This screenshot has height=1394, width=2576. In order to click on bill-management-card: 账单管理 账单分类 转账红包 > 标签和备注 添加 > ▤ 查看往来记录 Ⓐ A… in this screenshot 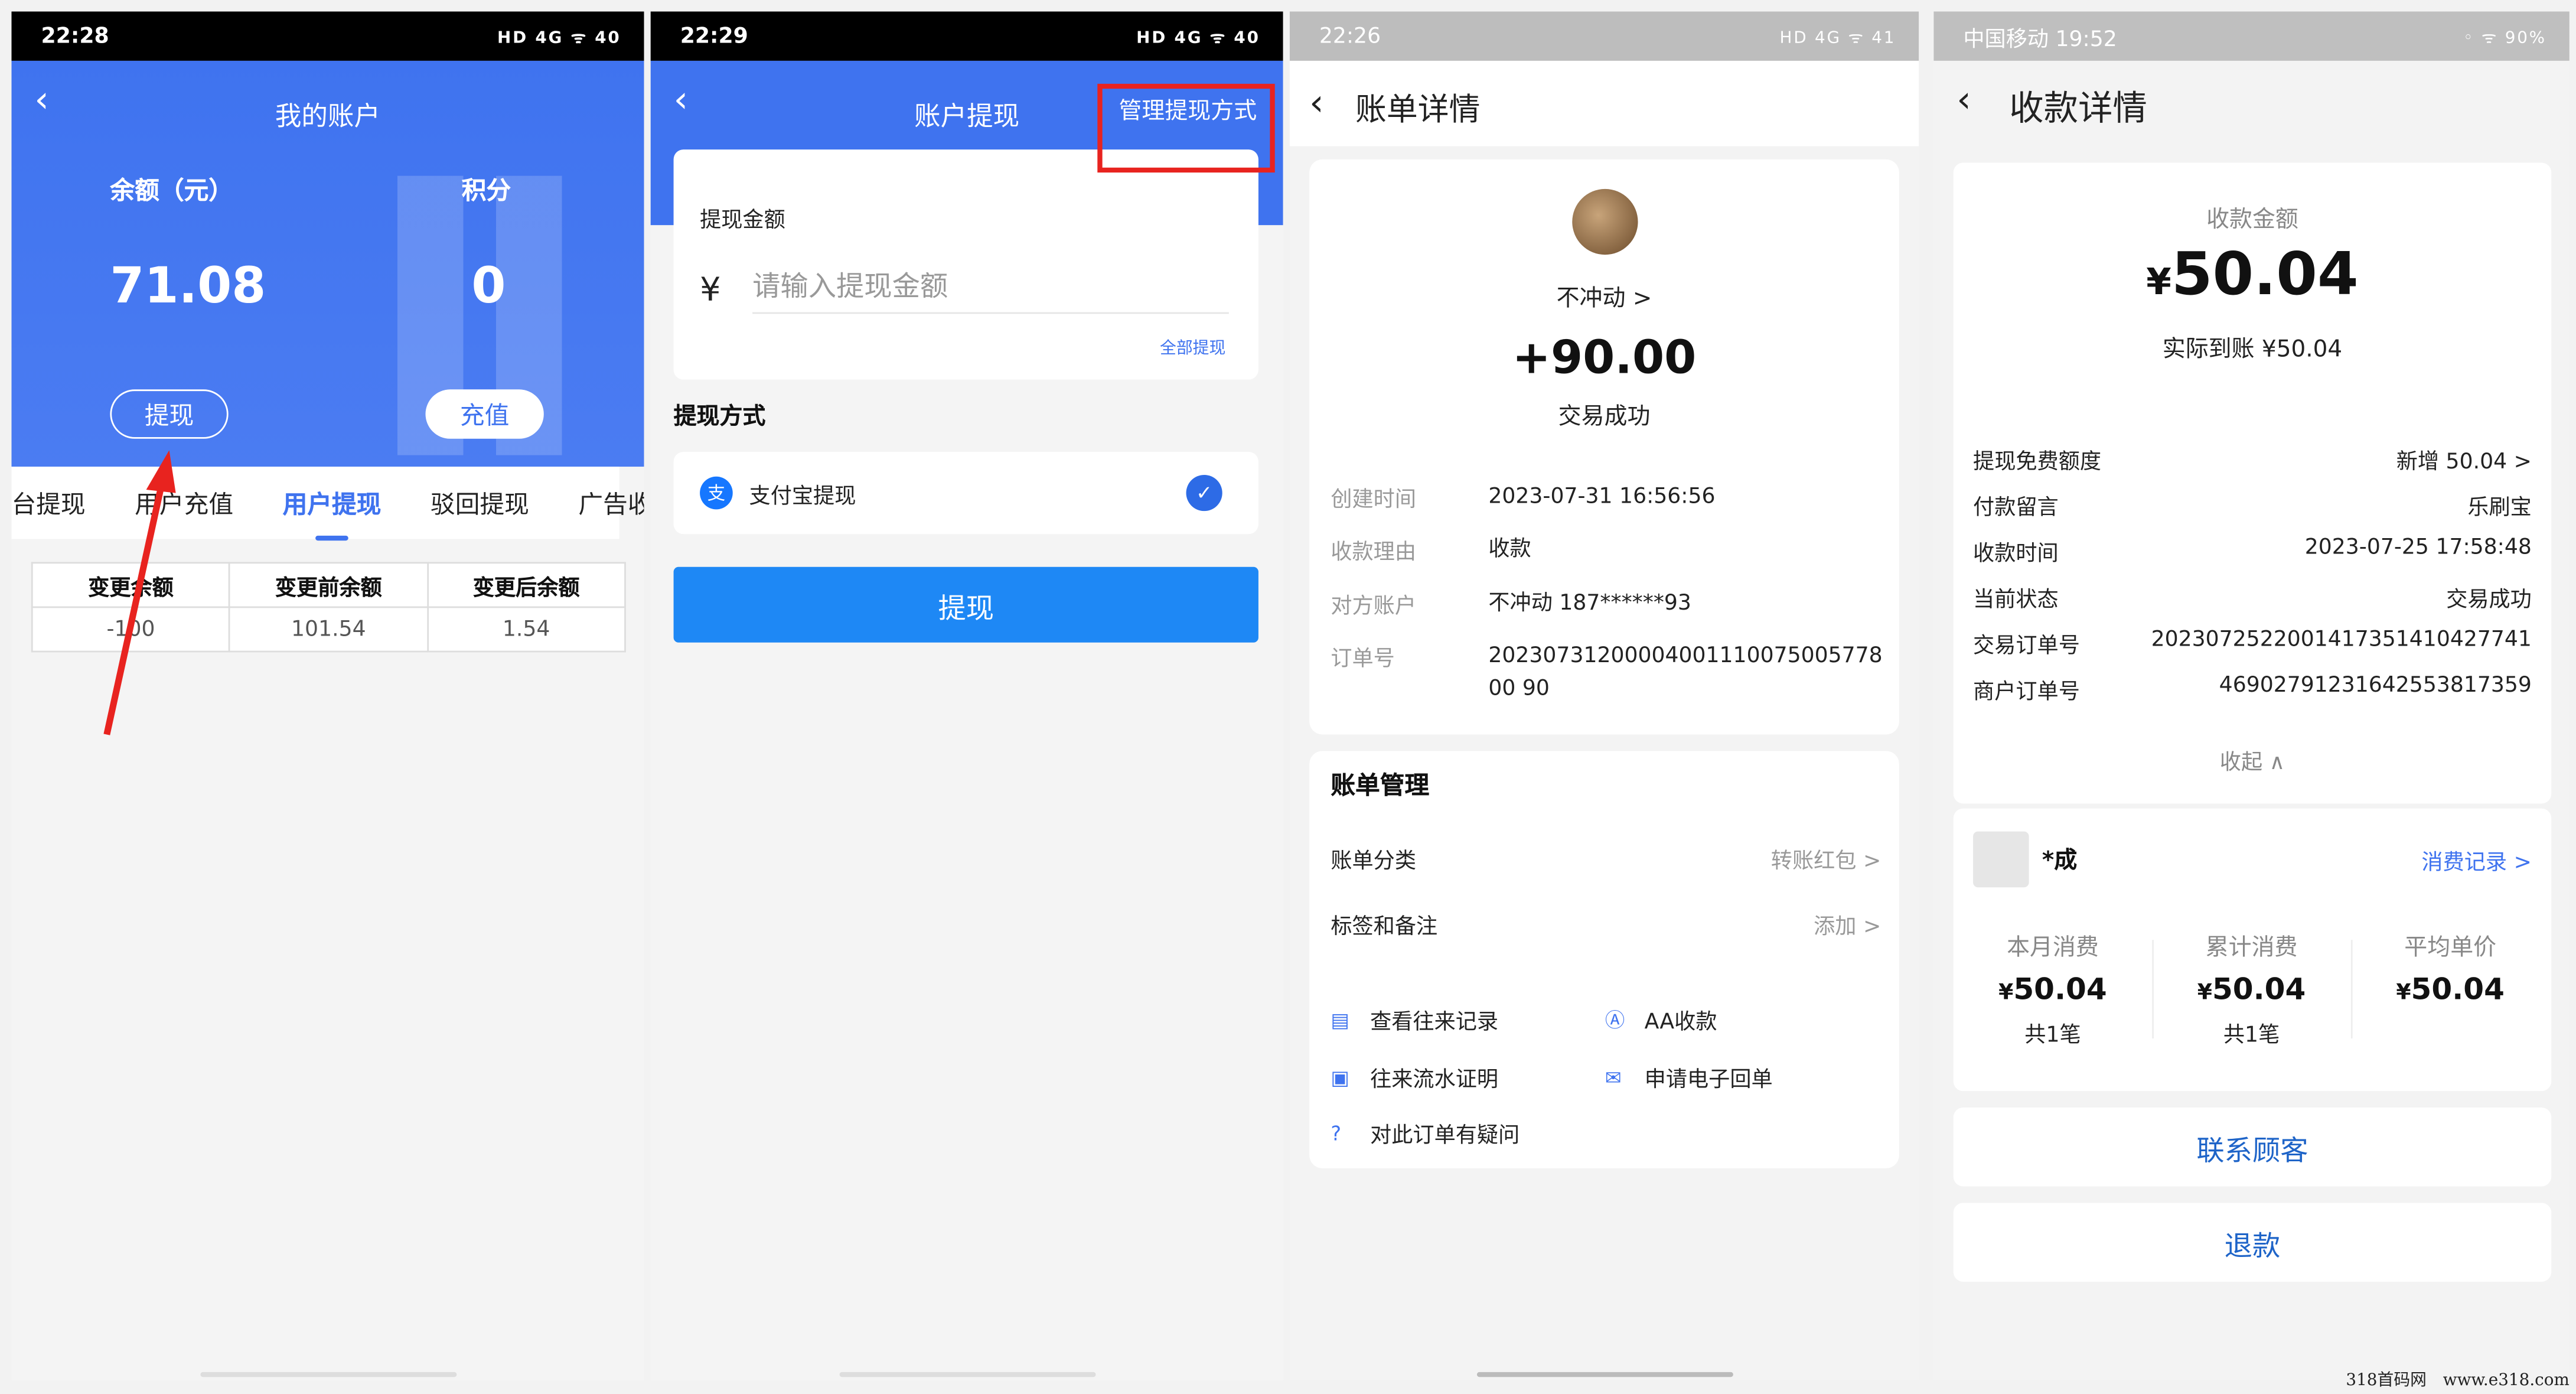, I will do `click(1604, 959)`.